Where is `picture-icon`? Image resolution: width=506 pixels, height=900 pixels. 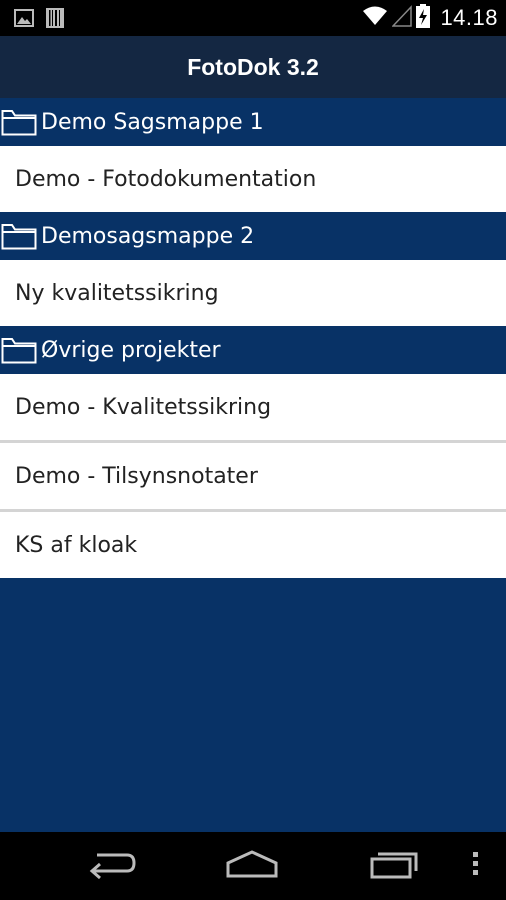 picture-icon is located at coordinates (24, 20).